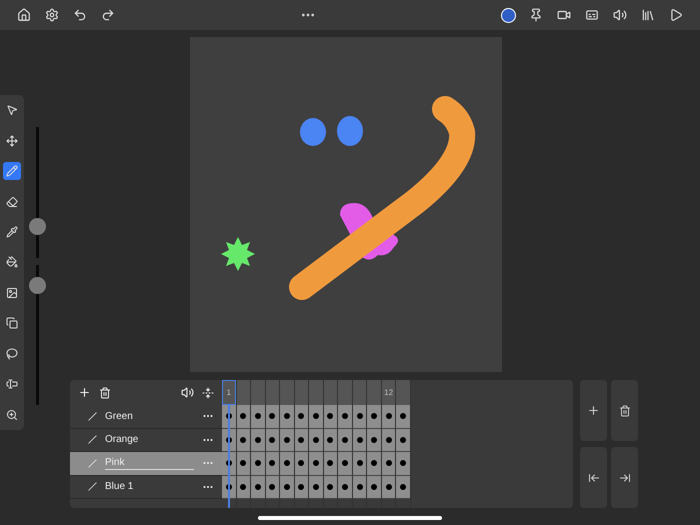  I want to click on layer-row: Pink, so click(146, 464).